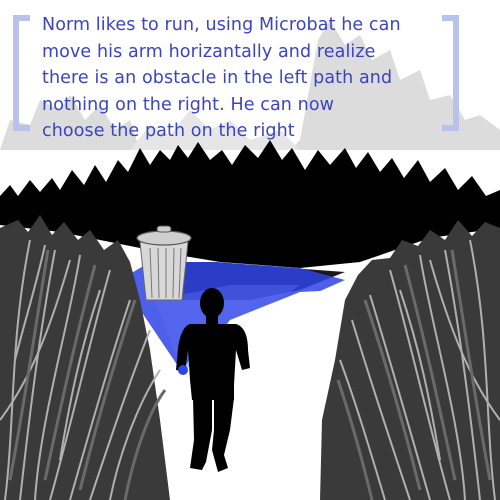 This screenshot has height=500, width=500. Describe the element at coordinates (221, 25) in the screenshot. I see `caption-line-1: Norm likes to run, using Microbat he can` at that location.